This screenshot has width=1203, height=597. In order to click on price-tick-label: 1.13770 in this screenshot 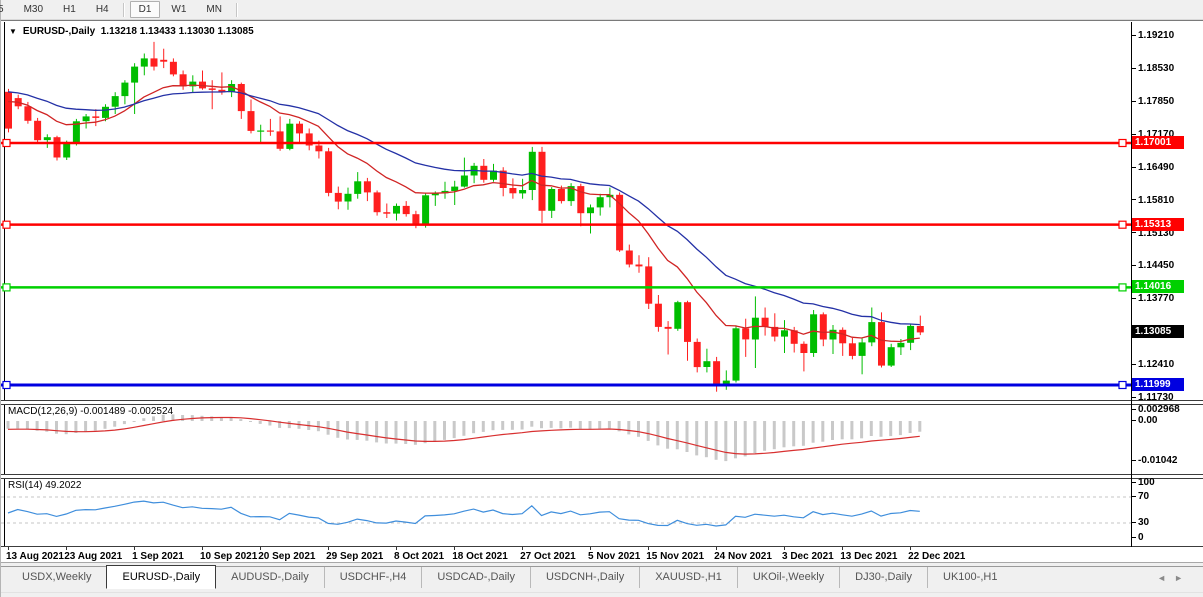, I will do `click(1153, 298)`.